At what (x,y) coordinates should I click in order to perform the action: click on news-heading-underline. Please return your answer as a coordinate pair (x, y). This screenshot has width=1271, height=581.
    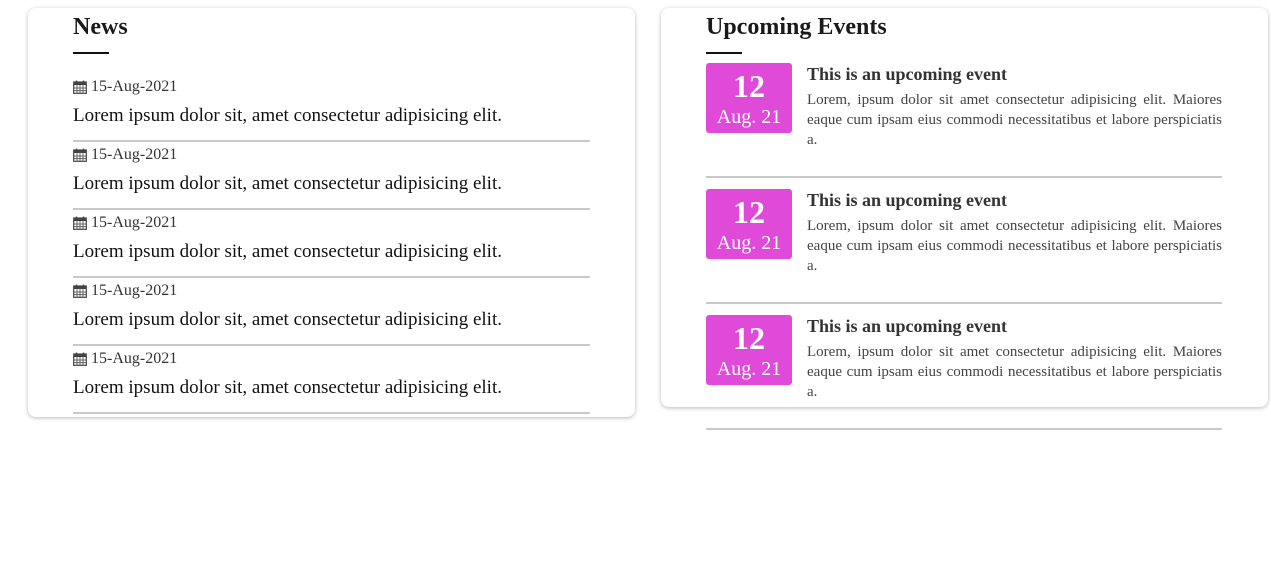
    Looking at the image, I should click on (91, 53).